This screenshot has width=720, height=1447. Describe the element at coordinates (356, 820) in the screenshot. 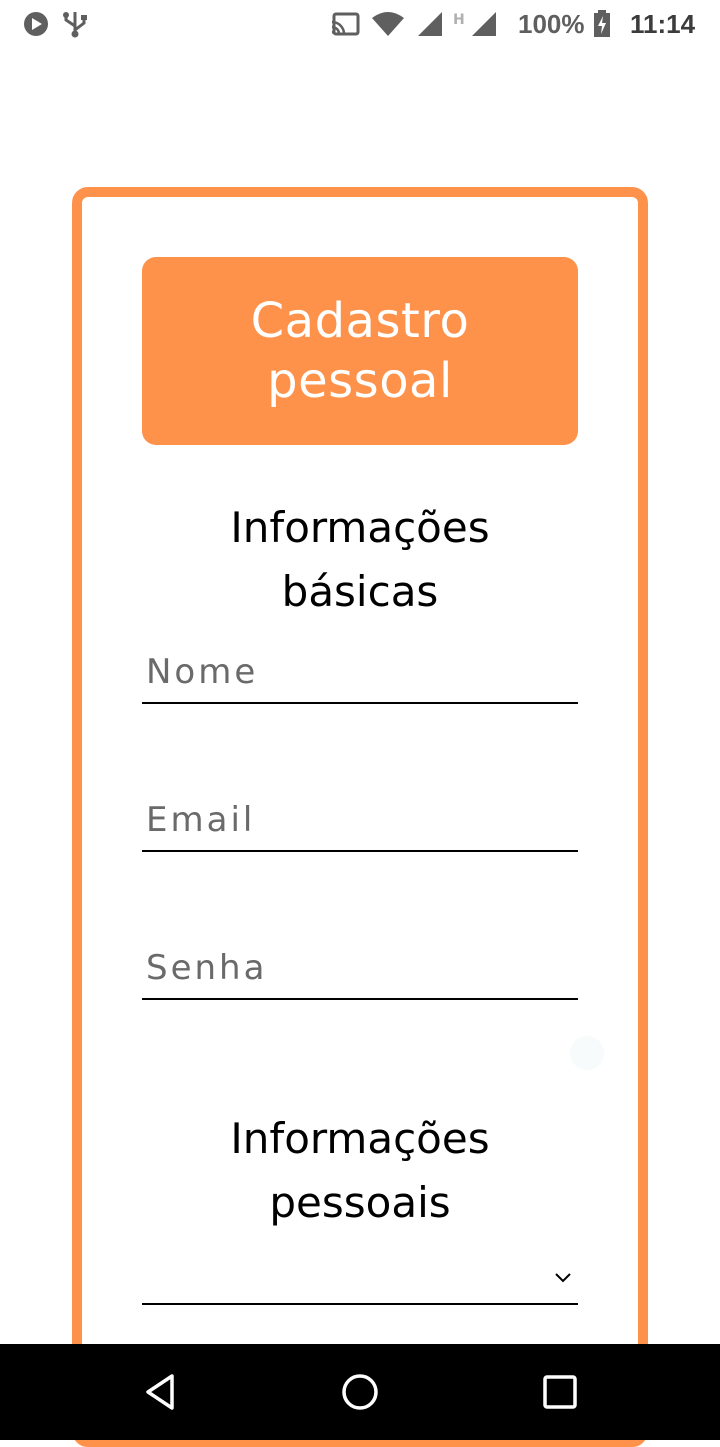

I see `email-input` at that location.